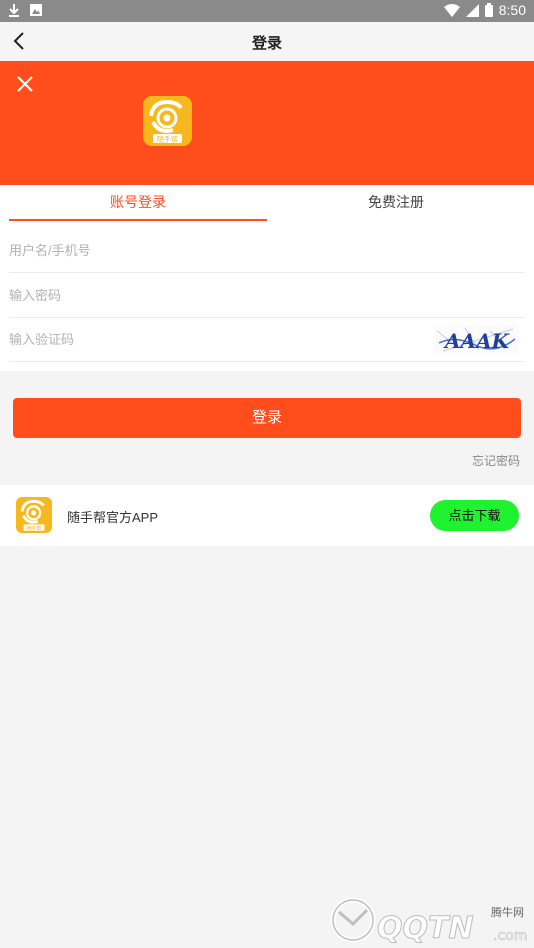  Describe the element at coordinates (267, 418) in the screenshot. I see `login-button: 登录` at that location.